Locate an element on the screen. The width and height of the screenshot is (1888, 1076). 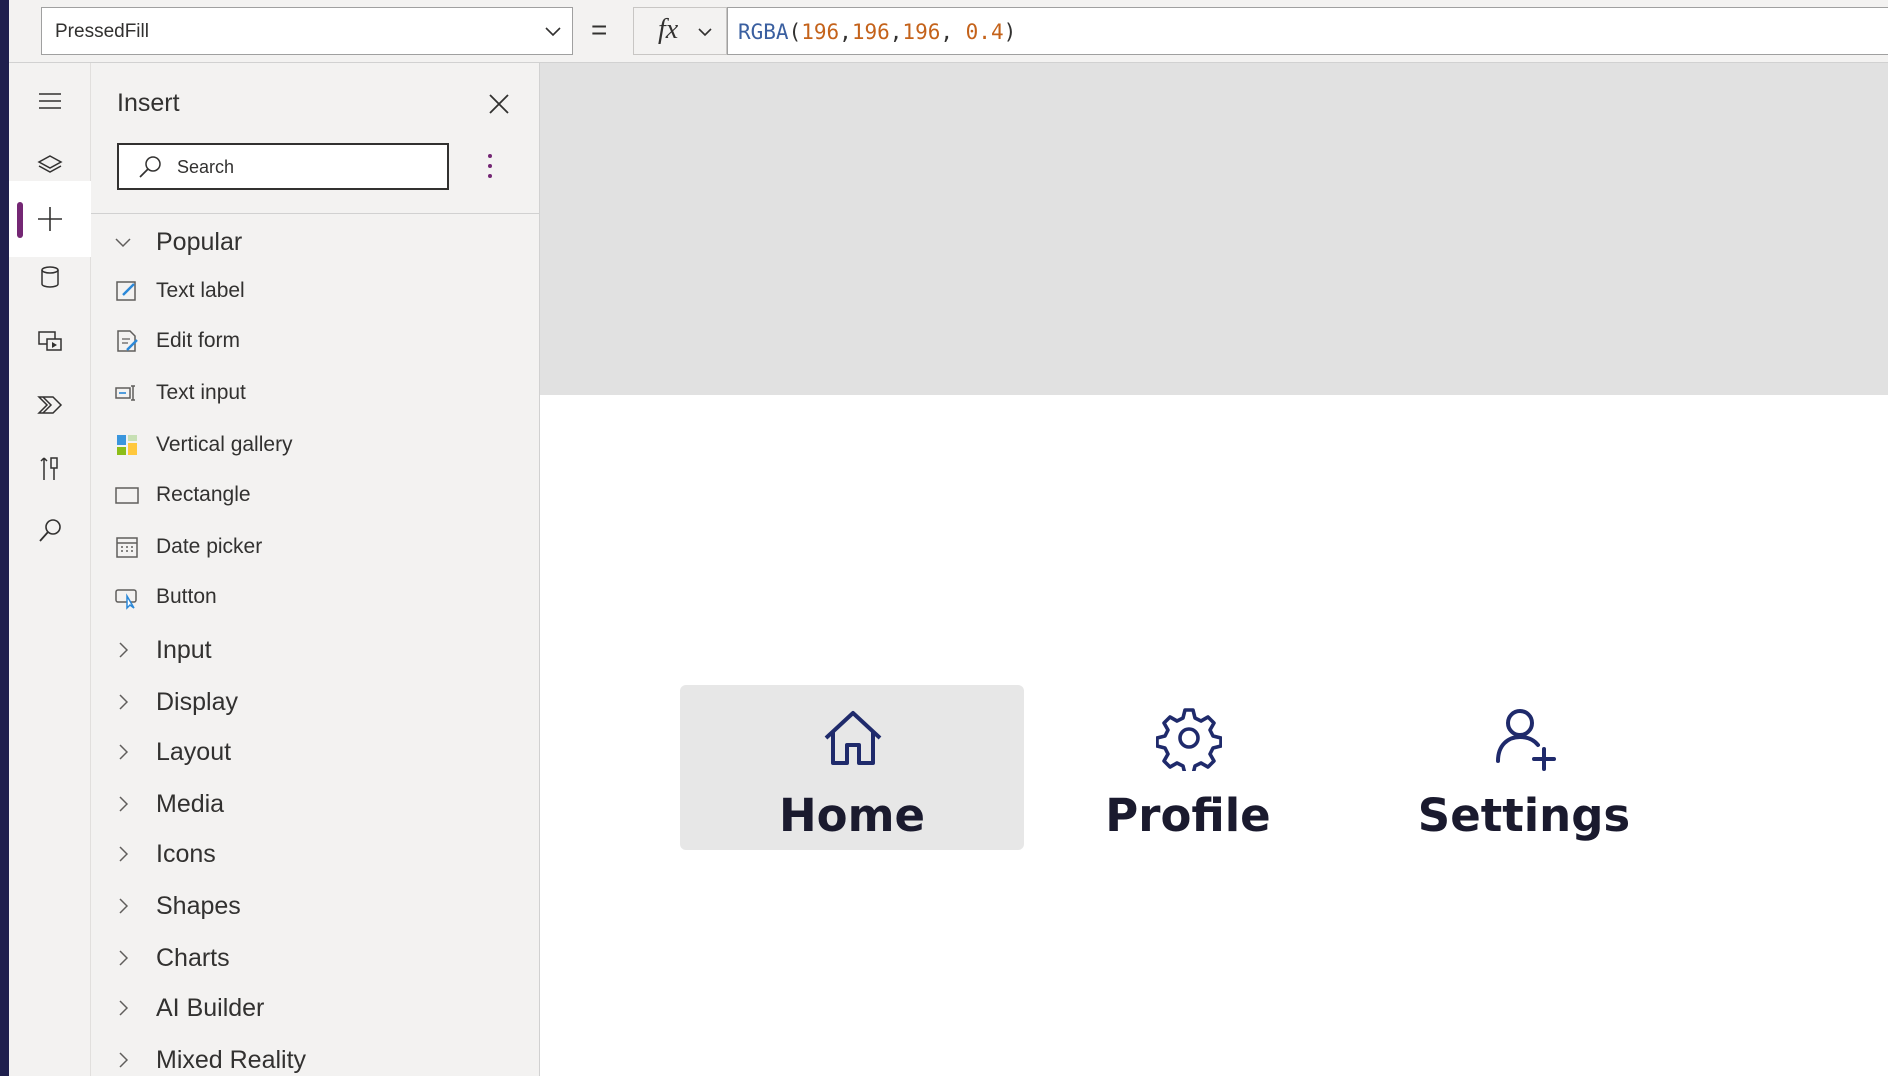
category-label: Icons is located at coordinates (186, 853).